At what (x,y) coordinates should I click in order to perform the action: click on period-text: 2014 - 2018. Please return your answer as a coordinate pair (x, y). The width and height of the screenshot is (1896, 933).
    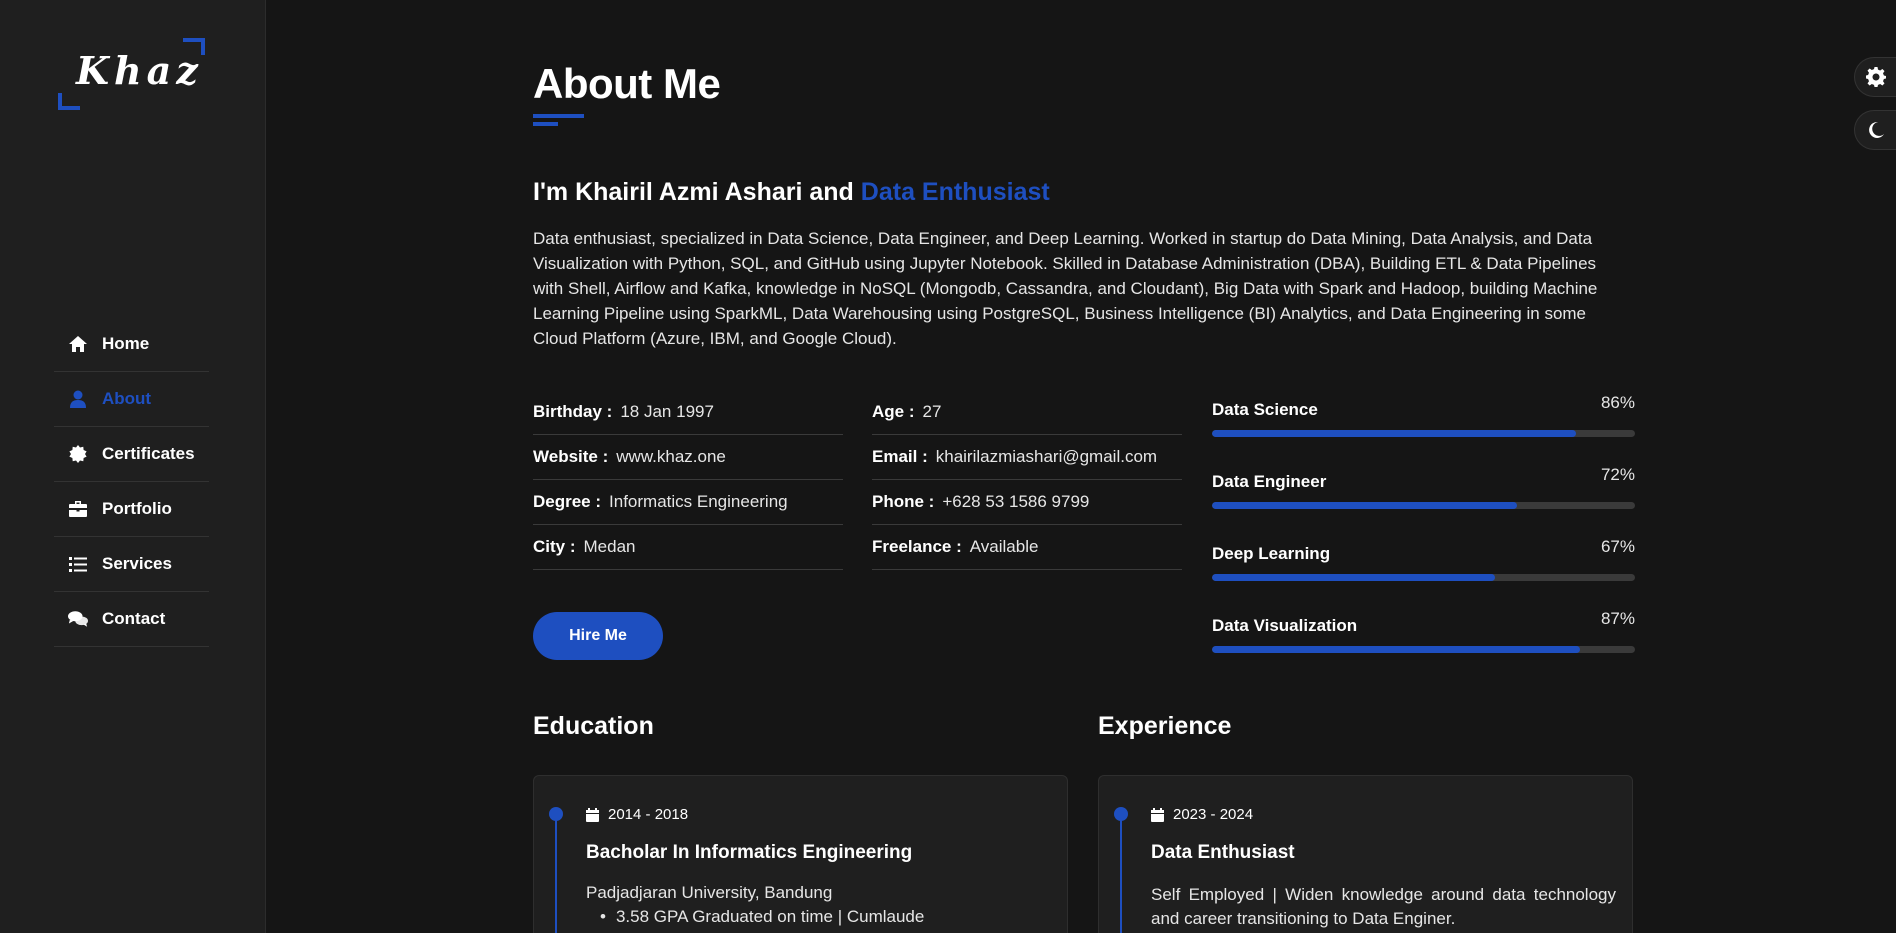
    Looking at the image, I should click on (648, 814).